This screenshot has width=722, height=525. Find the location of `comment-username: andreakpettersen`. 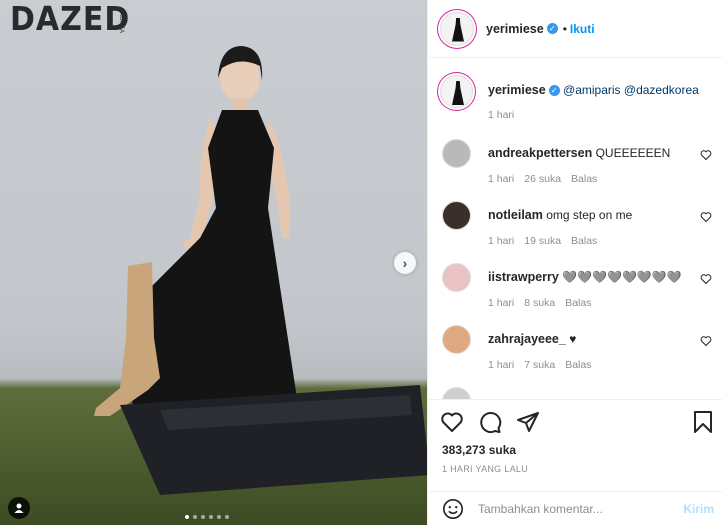

comment-username: andreakpettersen is located at coordinates (540, 153).